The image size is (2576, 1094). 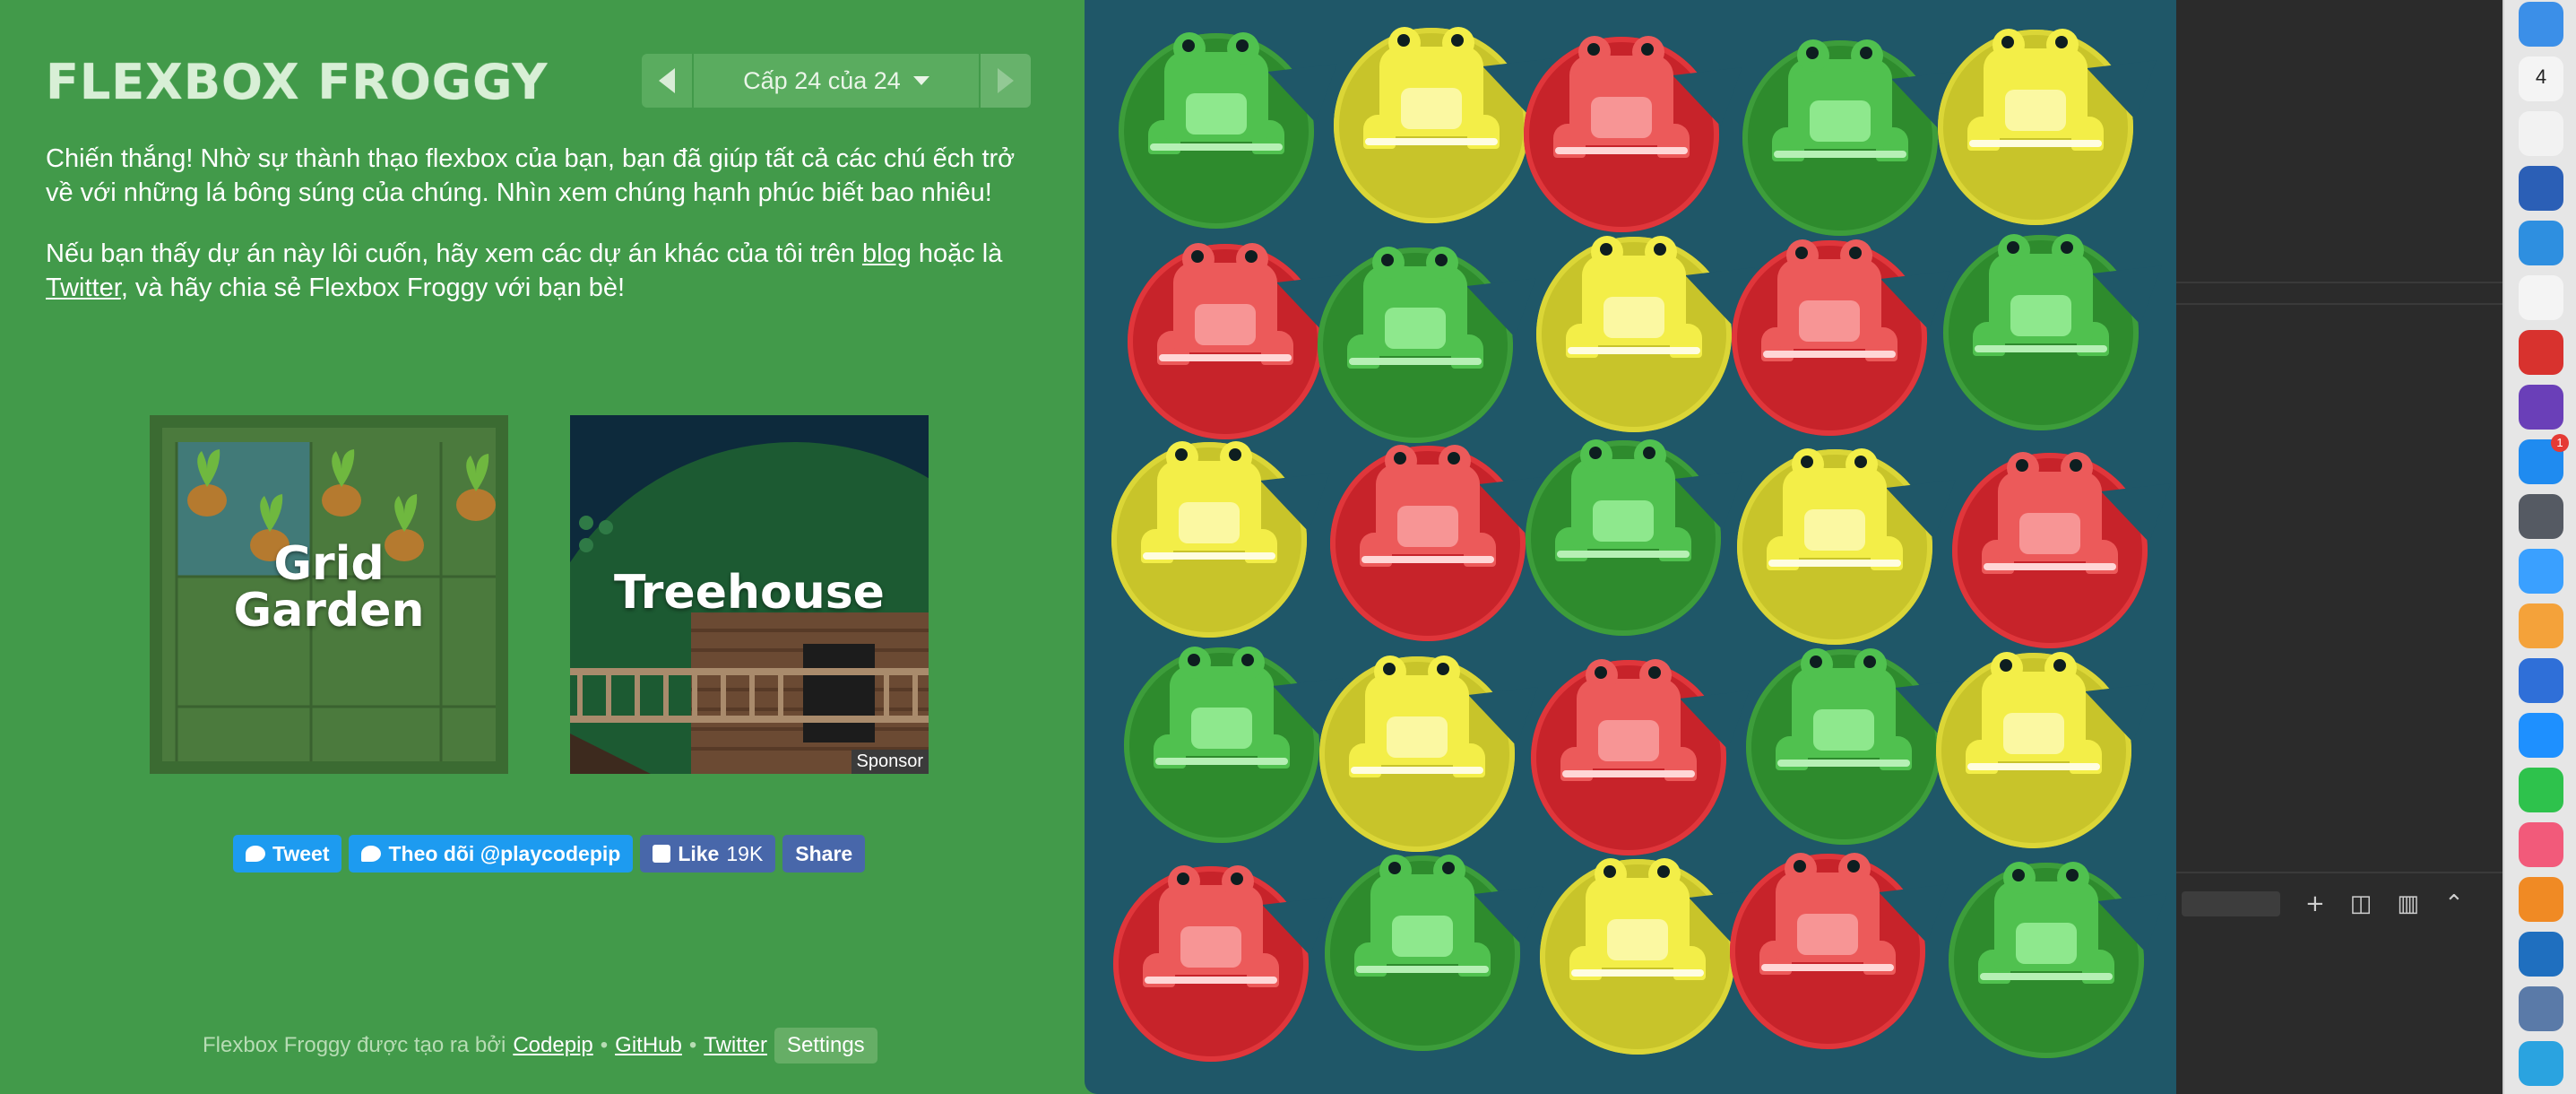 I want to click on treehouse-title: Treehouse, so click(x=749, y=593).